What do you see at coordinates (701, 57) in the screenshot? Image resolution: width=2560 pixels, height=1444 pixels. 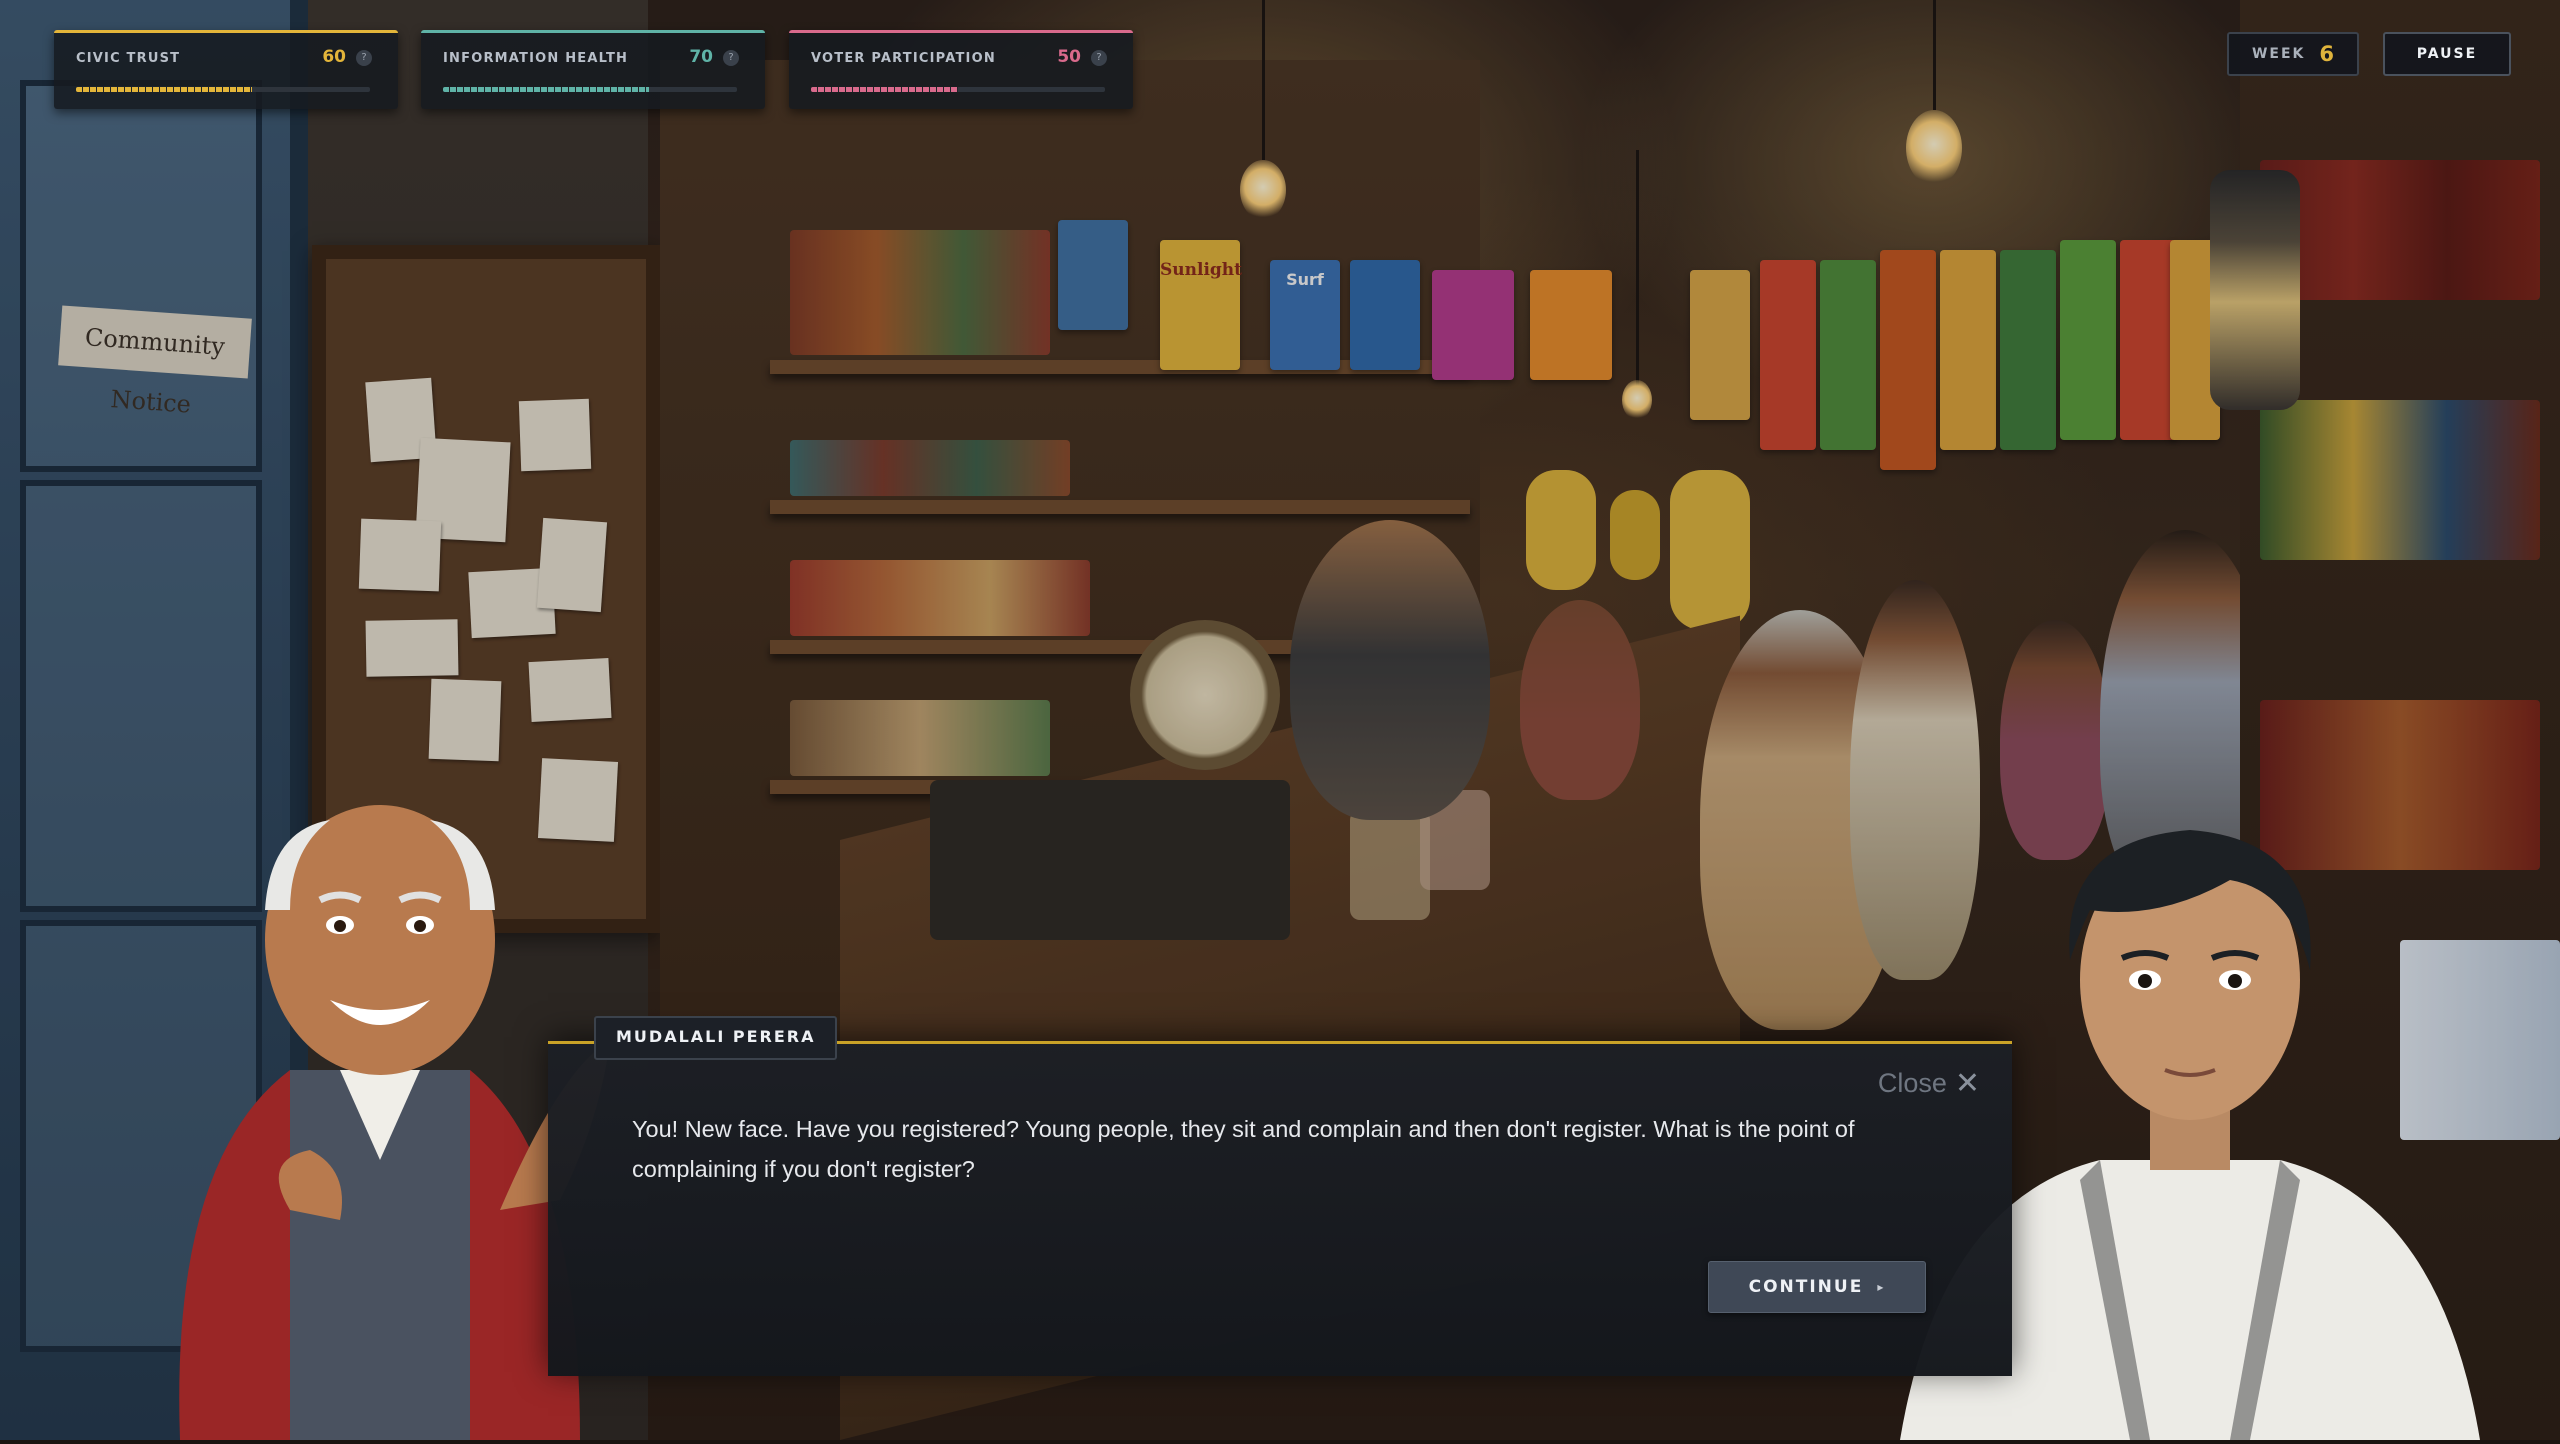 I see `stat-value: 70` at bounding box center [701, 57].